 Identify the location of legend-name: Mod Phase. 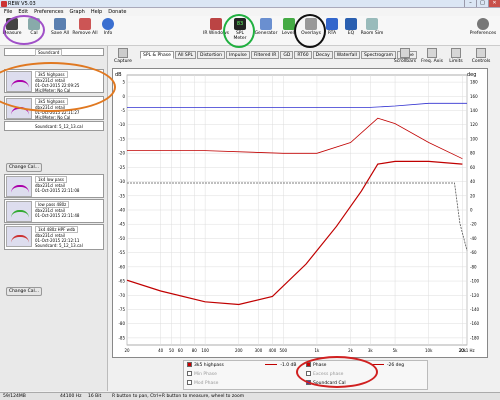
(206, 383).